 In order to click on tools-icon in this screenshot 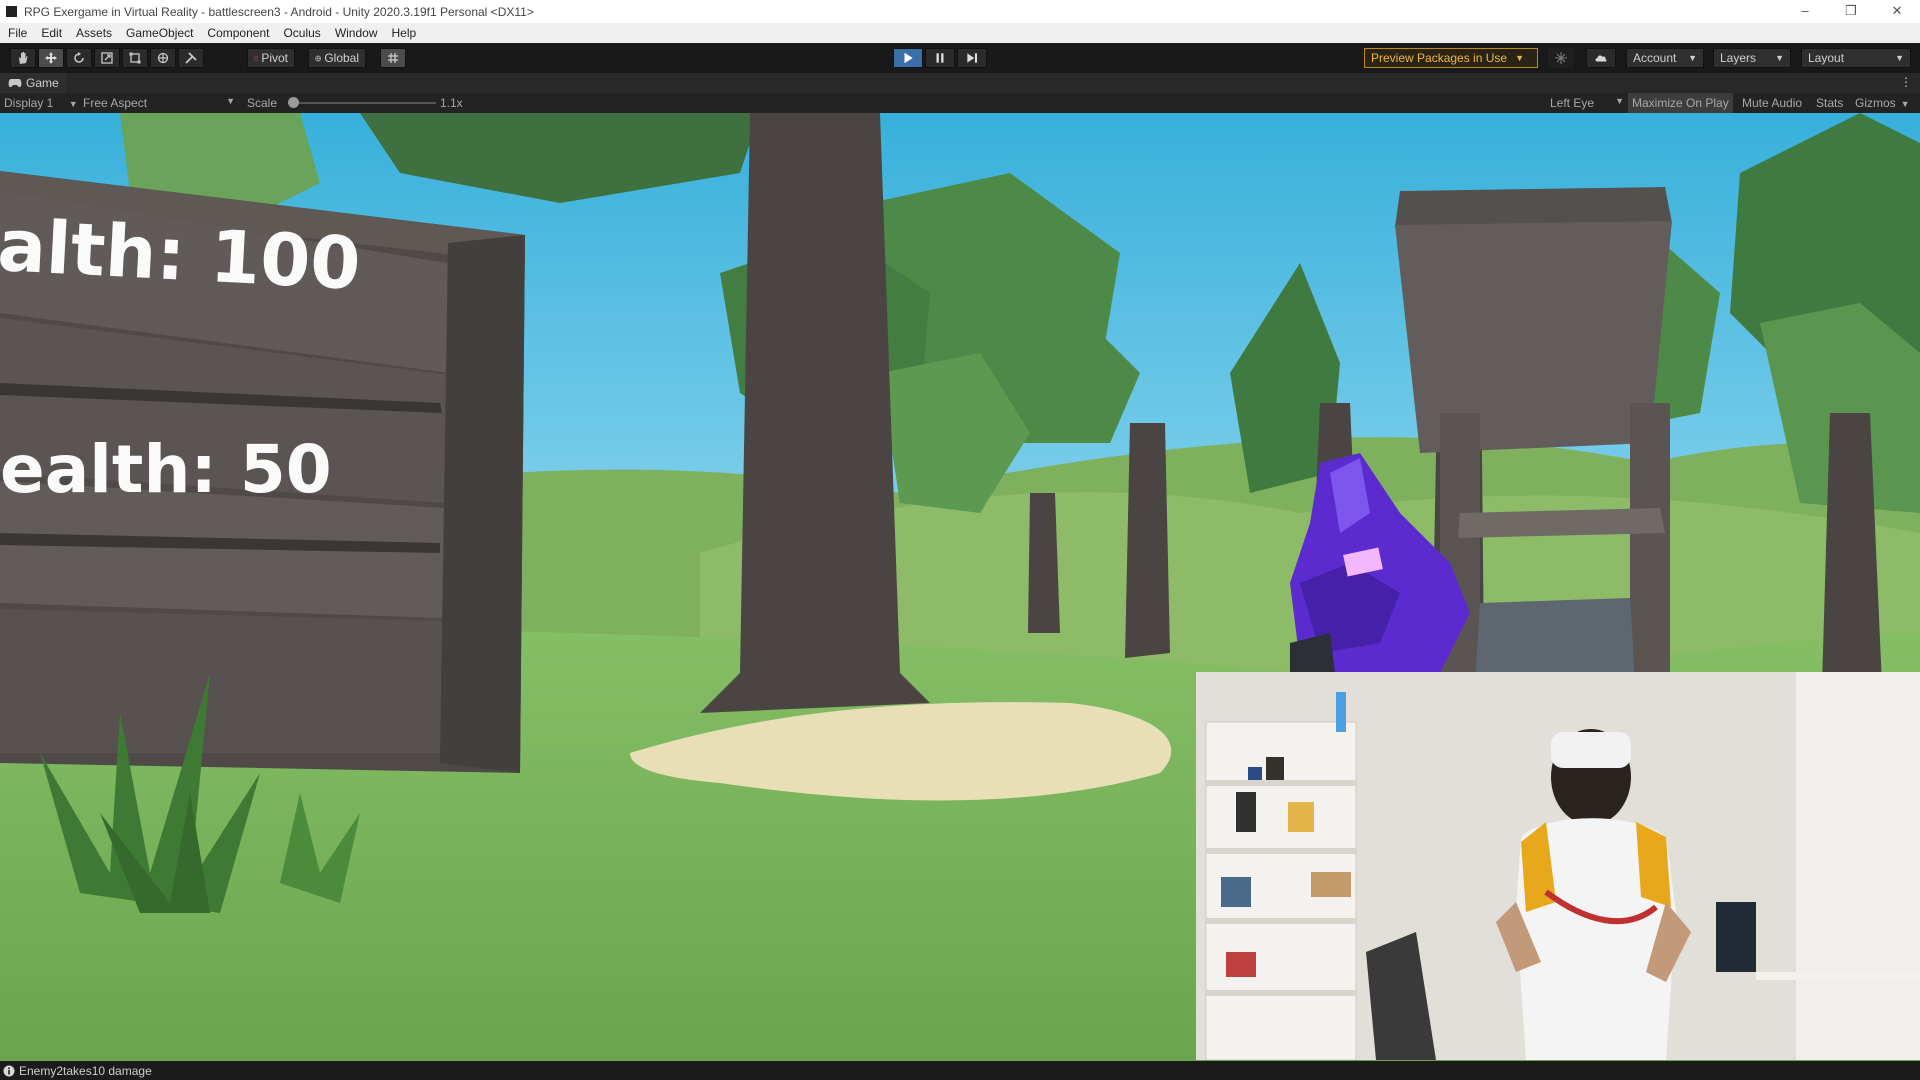, I will do `click(191, 58)`.